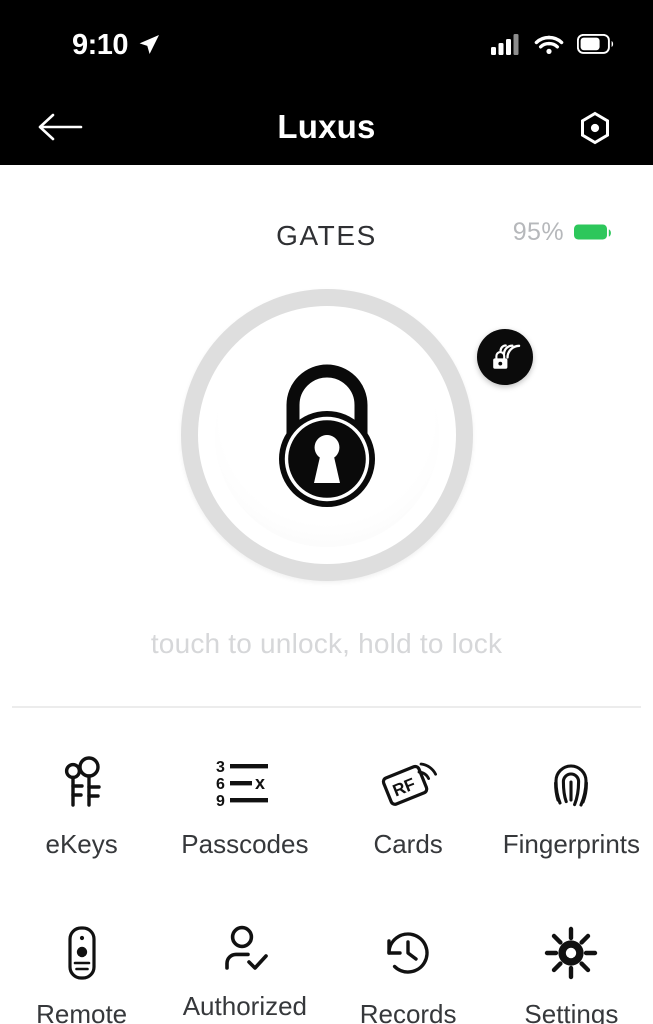  What do you see at coordinates (149, 44) in the screenshot?
I see `location-arrow-icon` at bounding box center [149, 44].